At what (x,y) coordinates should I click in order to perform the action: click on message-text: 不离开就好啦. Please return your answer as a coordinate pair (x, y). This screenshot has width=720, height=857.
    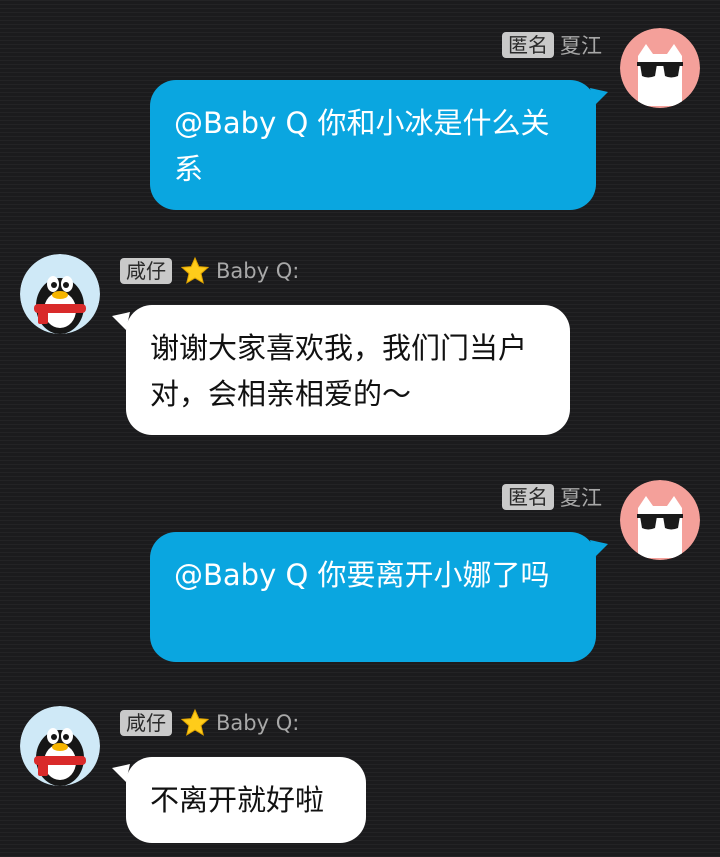
    Looking at the image, I should click on (237, 800).